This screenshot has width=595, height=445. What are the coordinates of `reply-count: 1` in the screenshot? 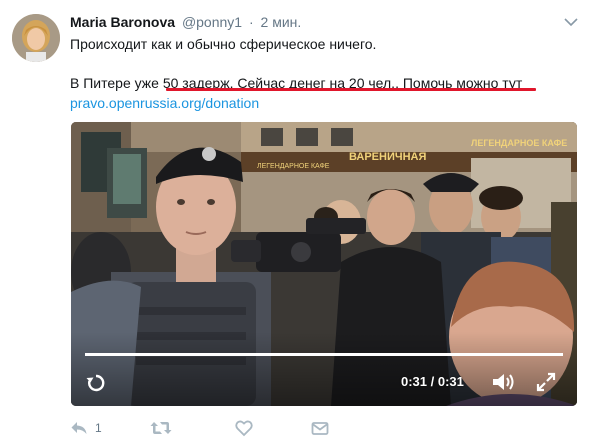 It's located at (98, 428).